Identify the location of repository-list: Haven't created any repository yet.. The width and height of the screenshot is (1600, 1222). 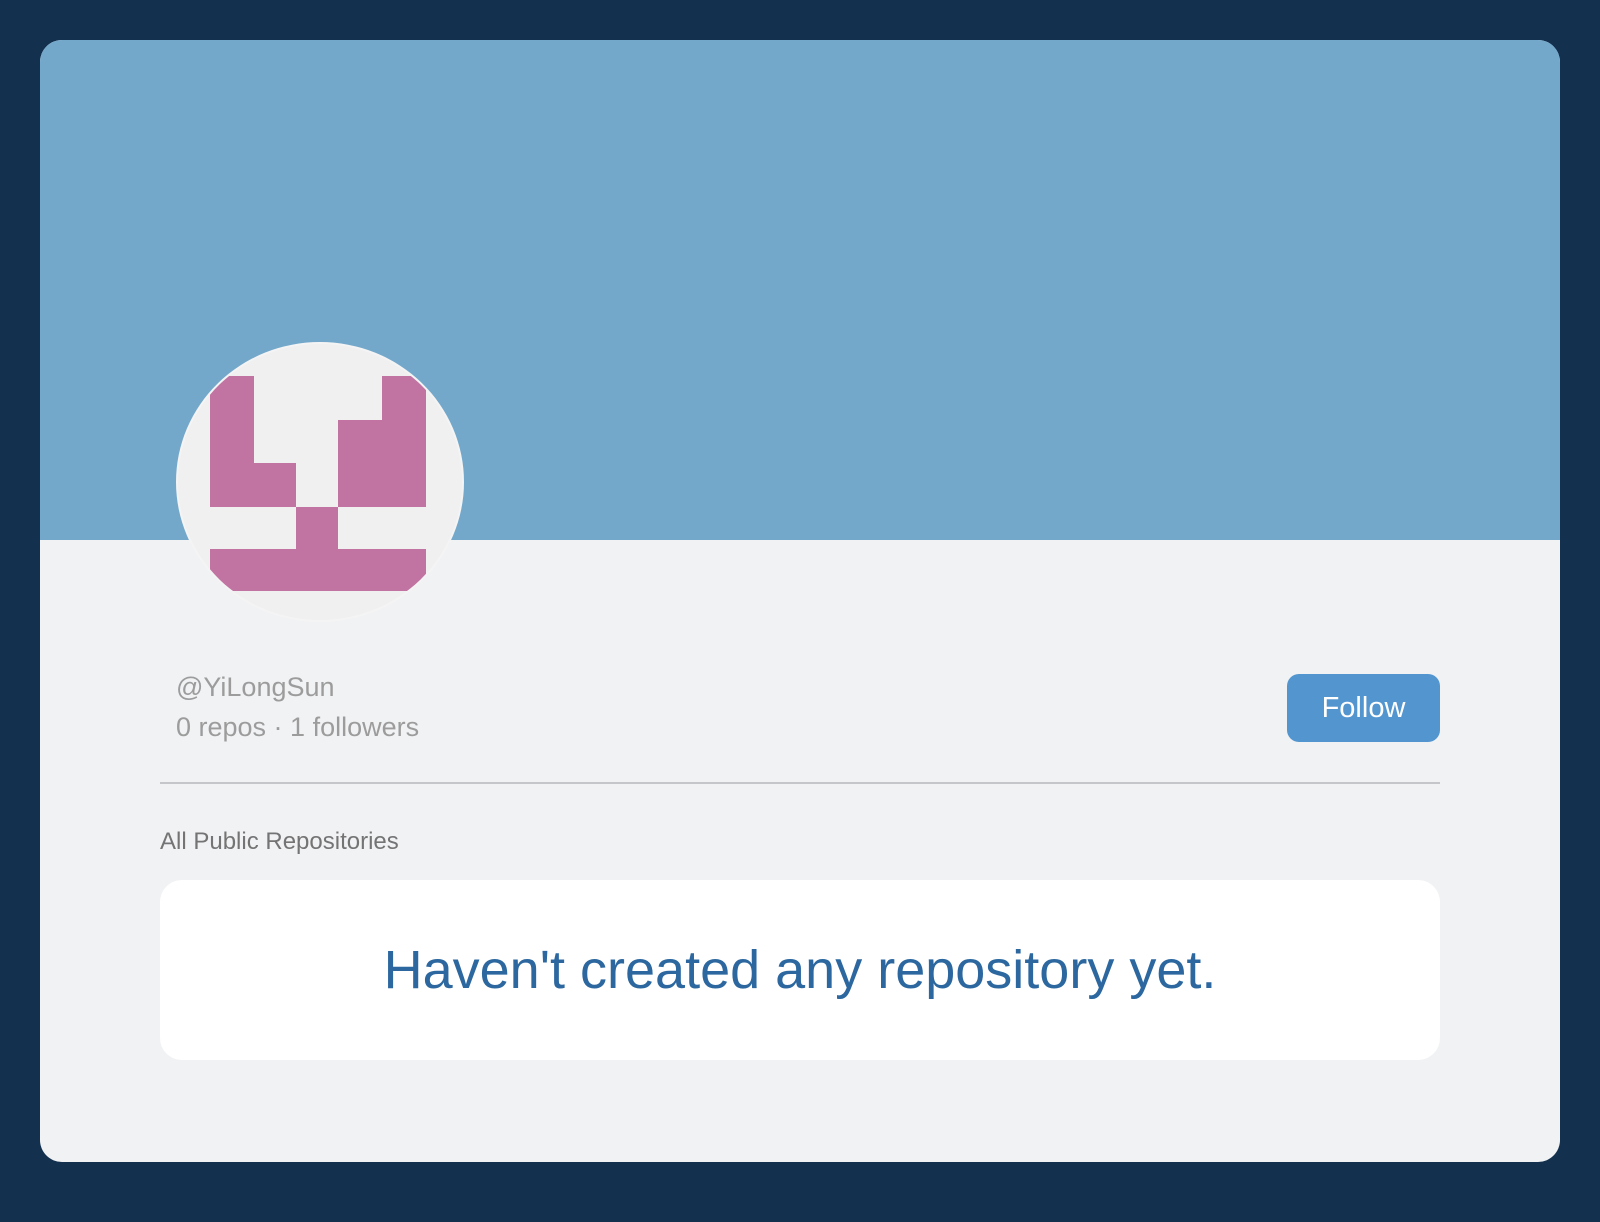
(800, 970).